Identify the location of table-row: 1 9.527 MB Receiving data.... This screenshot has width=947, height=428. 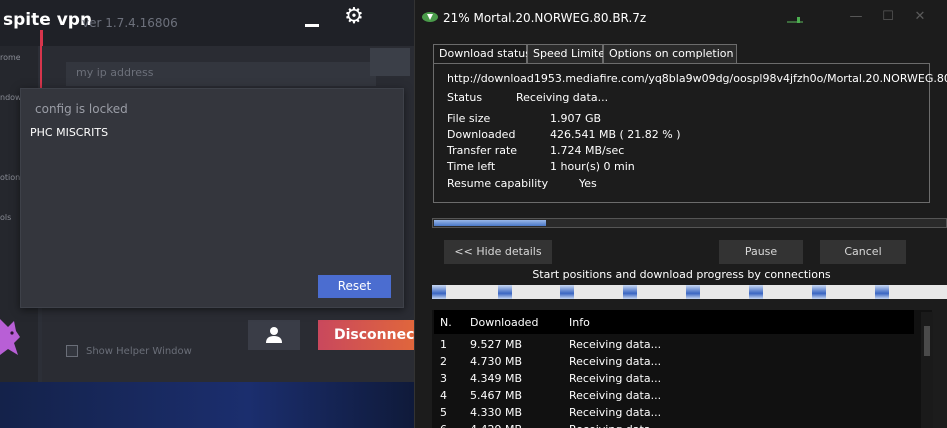
(674, 344).